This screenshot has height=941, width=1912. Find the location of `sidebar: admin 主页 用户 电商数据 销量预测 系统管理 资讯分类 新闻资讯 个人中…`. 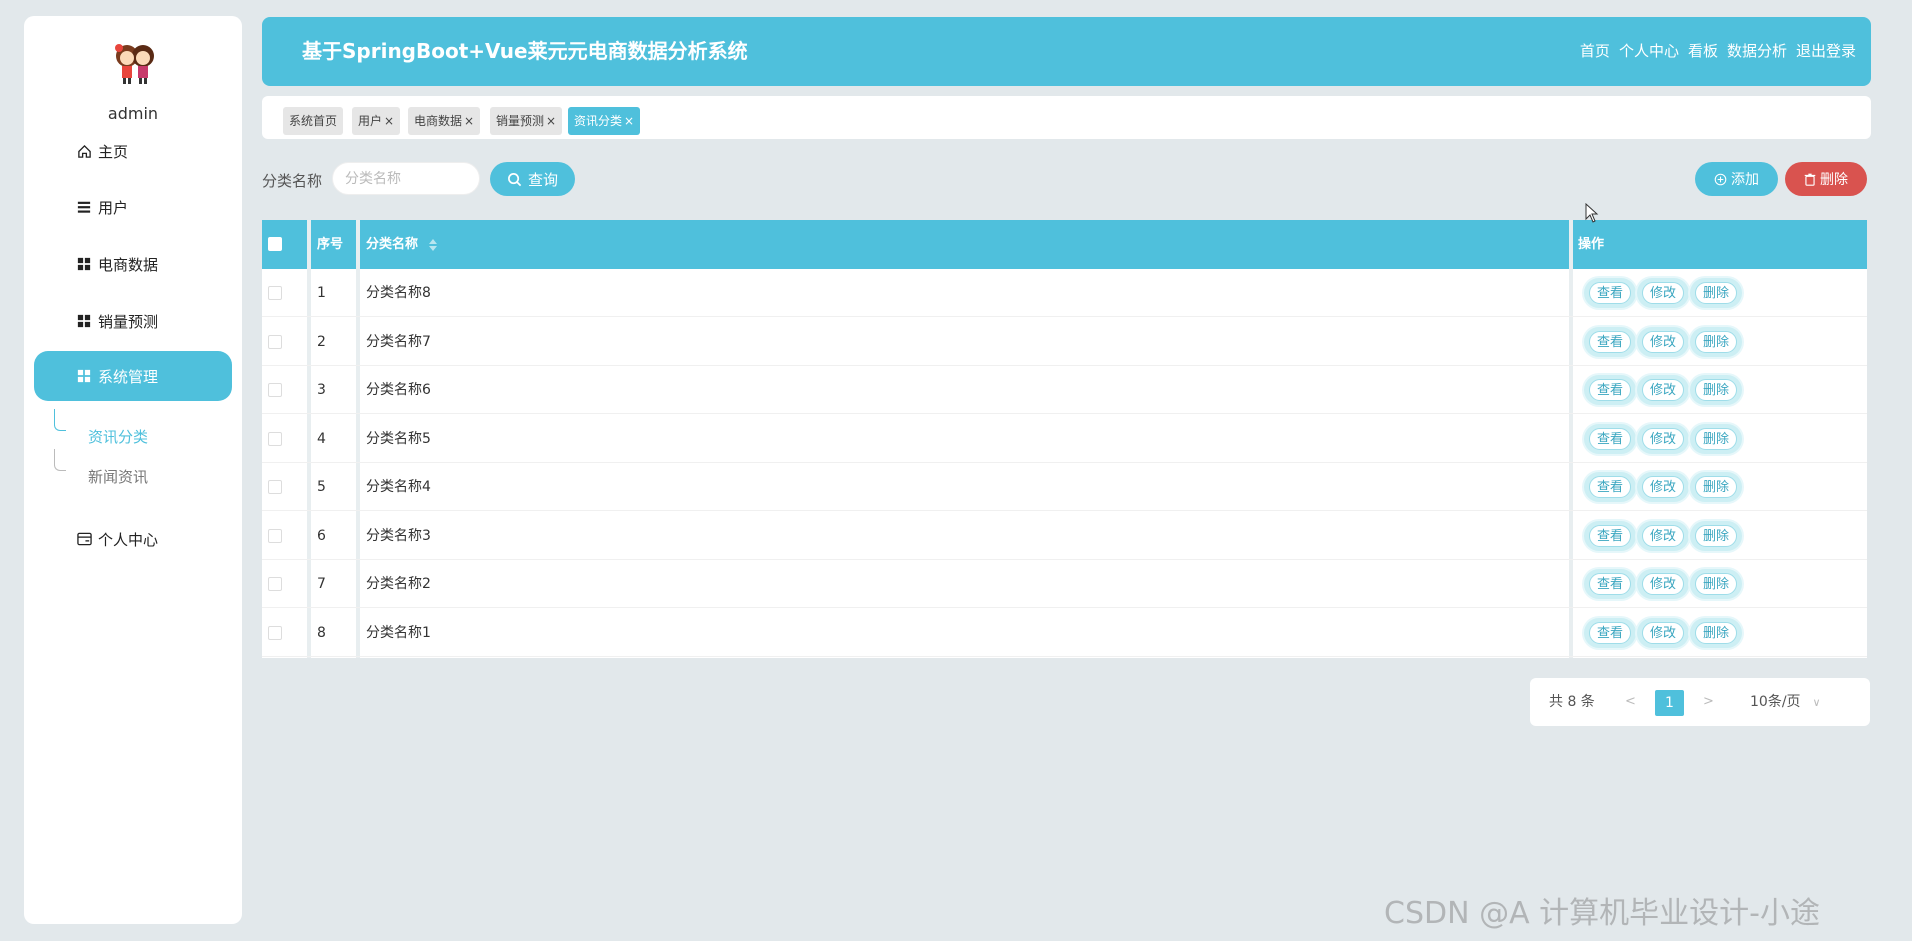

sidebar: admin 主页 用户 电商数据 销量预测 系统管理 资讯分类 新闻资讯 个人中… is located at coordinates (133, 470).